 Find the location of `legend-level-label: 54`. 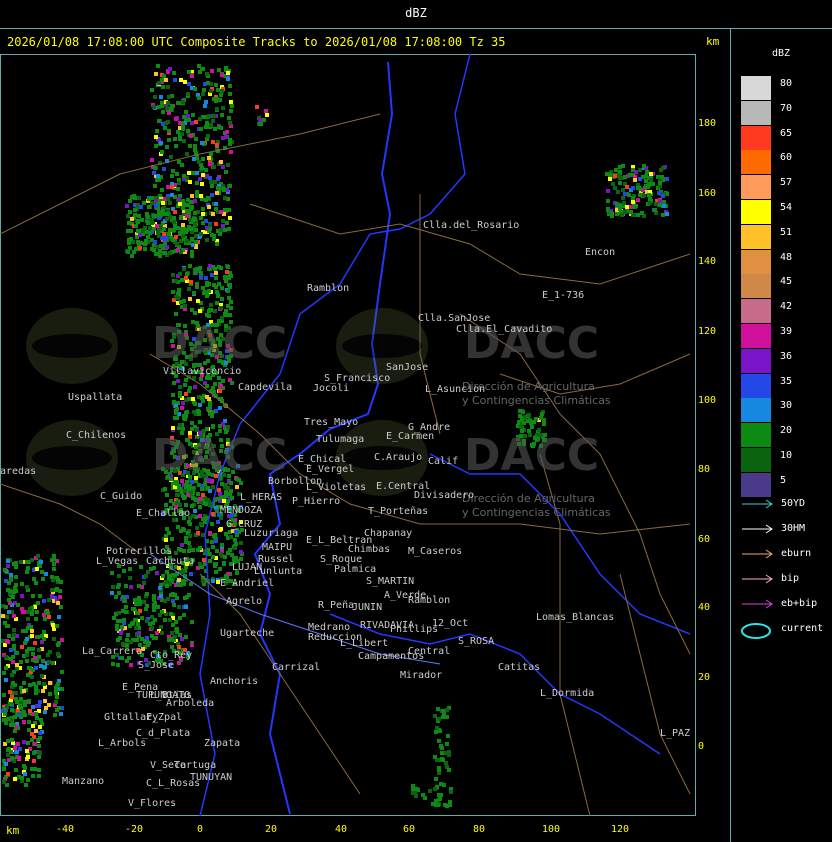

legend-level-label: 54 is located at coordinates (786, 207).